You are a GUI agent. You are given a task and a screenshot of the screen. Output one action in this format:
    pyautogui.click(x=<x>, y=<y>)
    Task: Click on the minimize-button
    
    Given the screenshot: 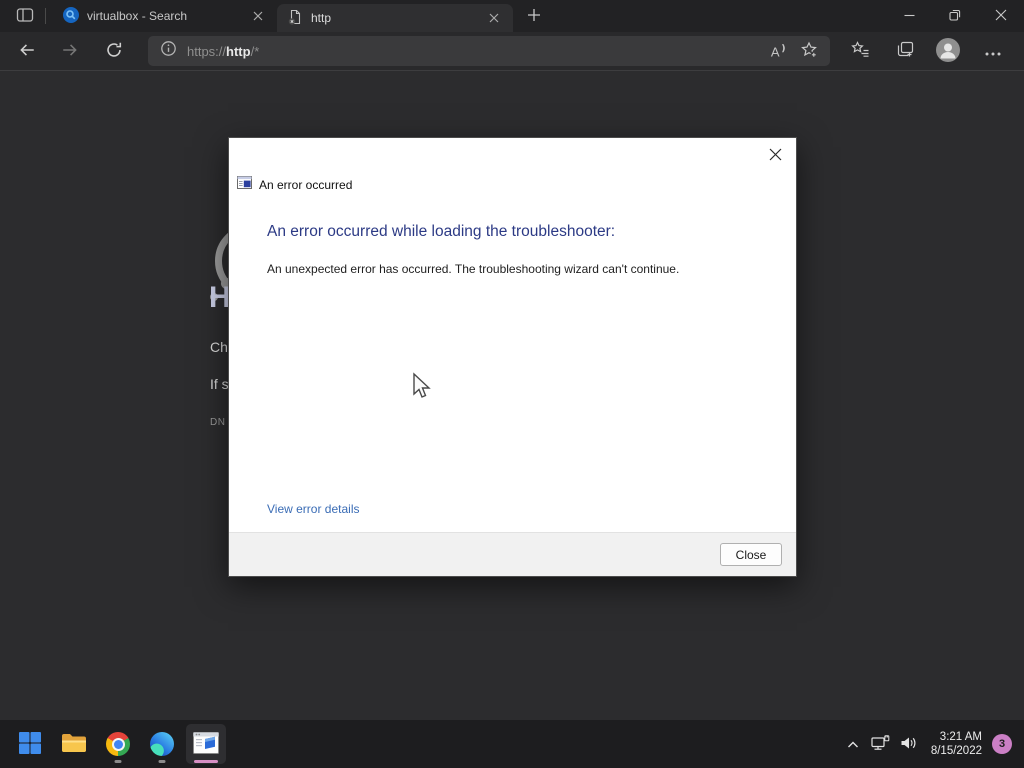 What is the action you would take?
    pyautogui.click(x=909, y=16)
    